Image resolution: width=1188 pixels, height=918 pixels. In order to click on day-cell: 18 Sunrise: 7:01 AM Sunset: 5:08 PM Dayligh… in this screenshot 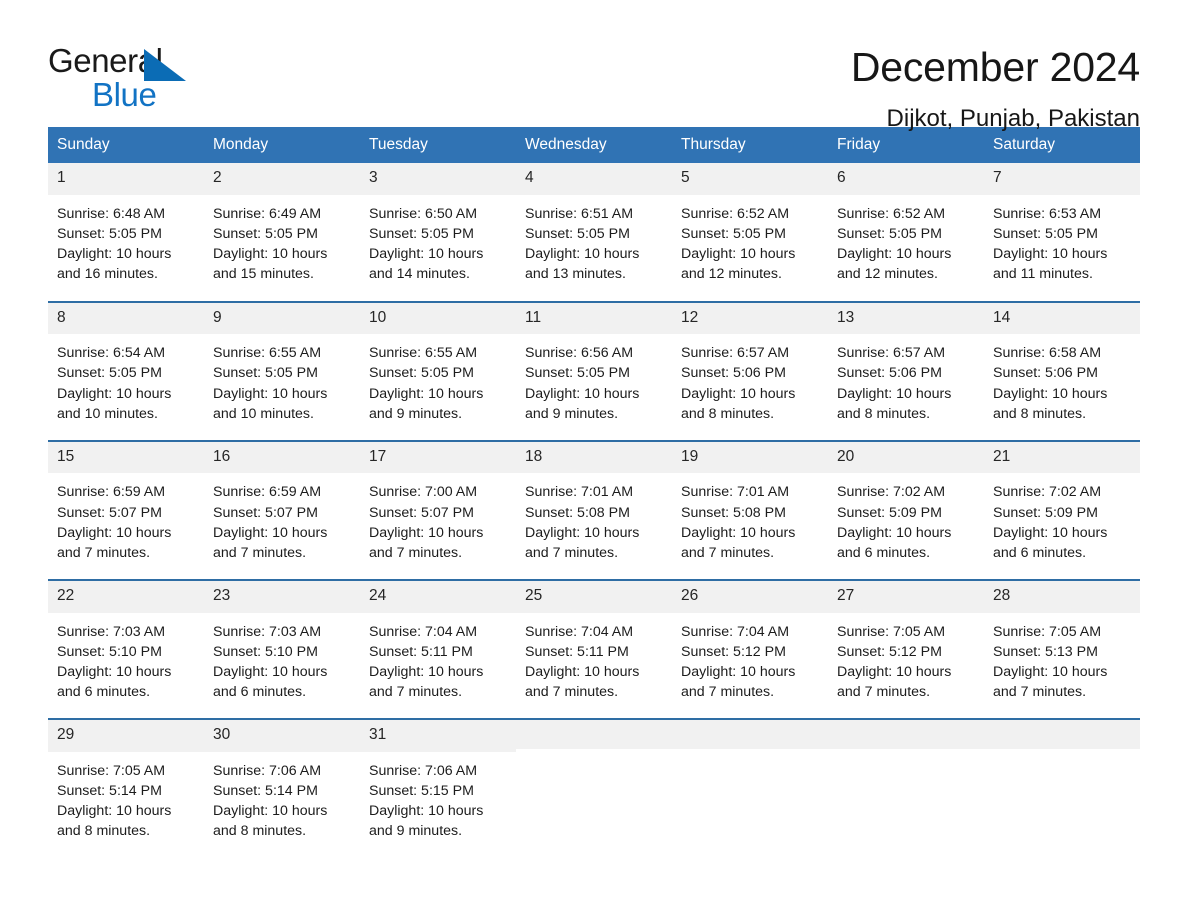, I will do `click(594, 510)`.